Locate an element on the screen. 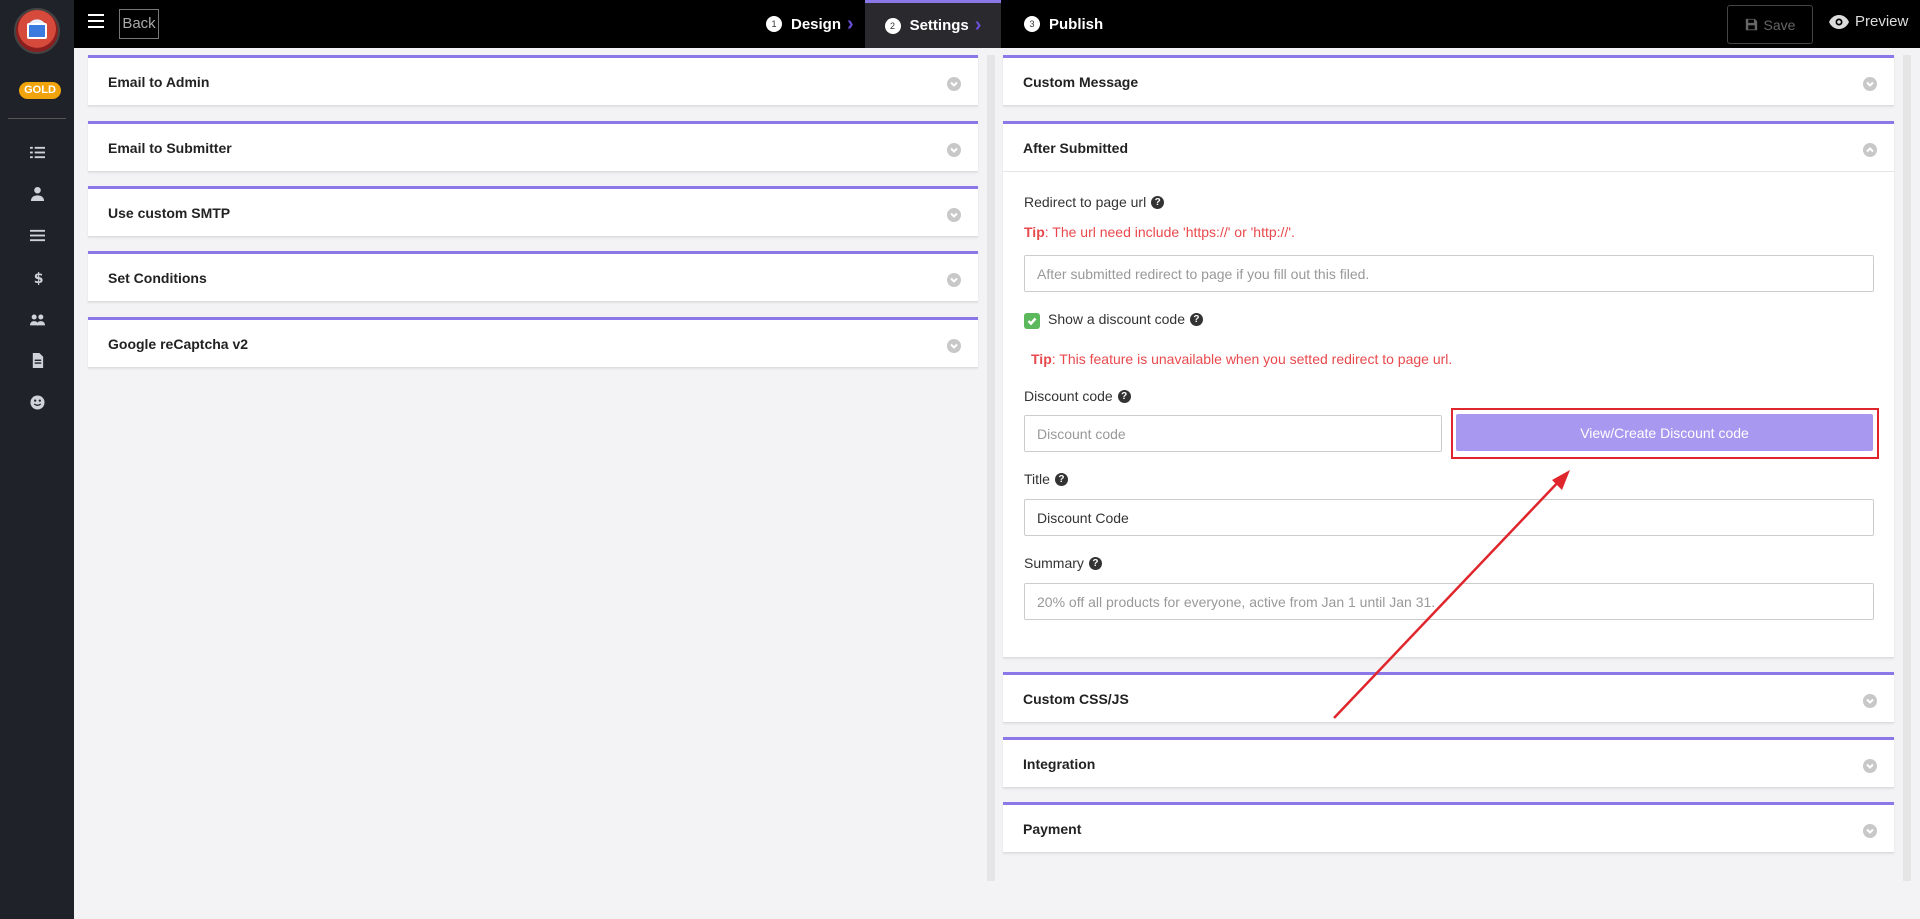 The width and height of the screenshot is (1920, 919). panel-custom-message: Custom Message is located at coordinates (1448, 80).